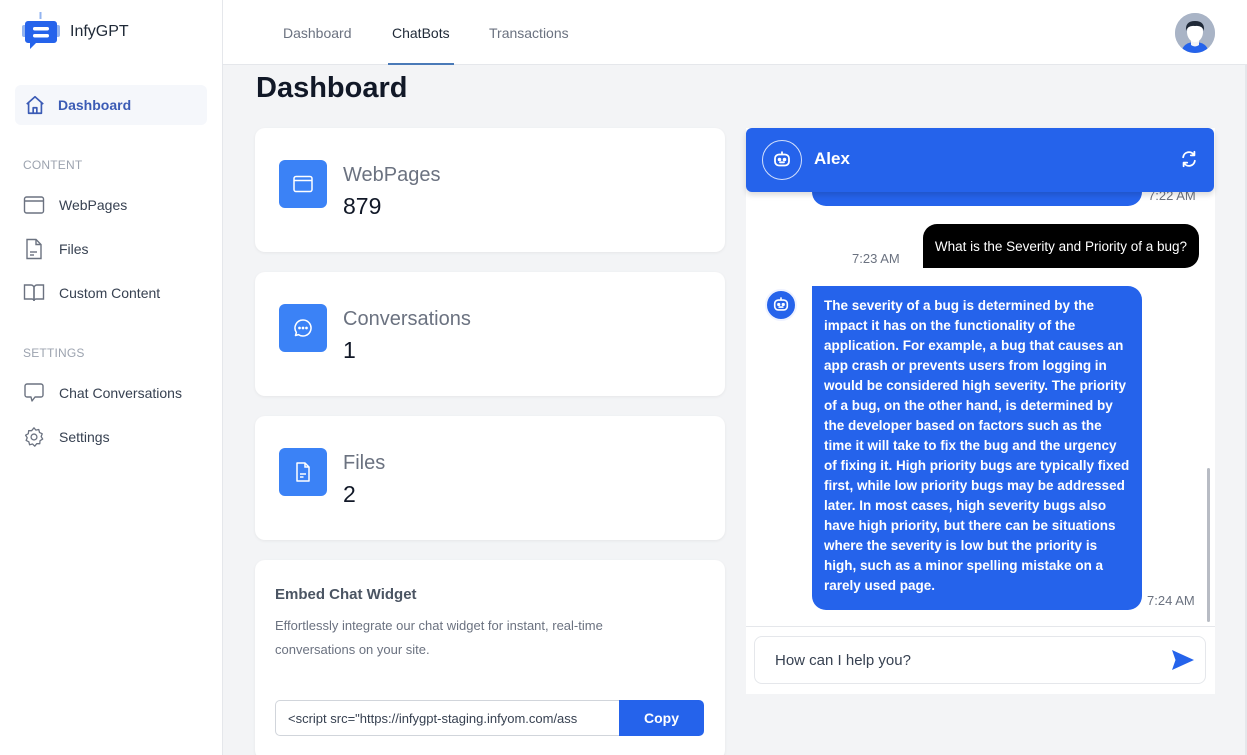 This screenshot has height=755, width=1247. I want to click on refresh-icon, so click(1189, 159).